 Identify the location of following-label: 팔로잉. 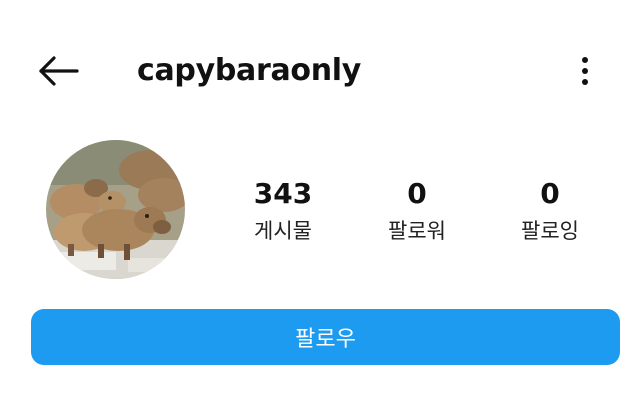
(550, 231).